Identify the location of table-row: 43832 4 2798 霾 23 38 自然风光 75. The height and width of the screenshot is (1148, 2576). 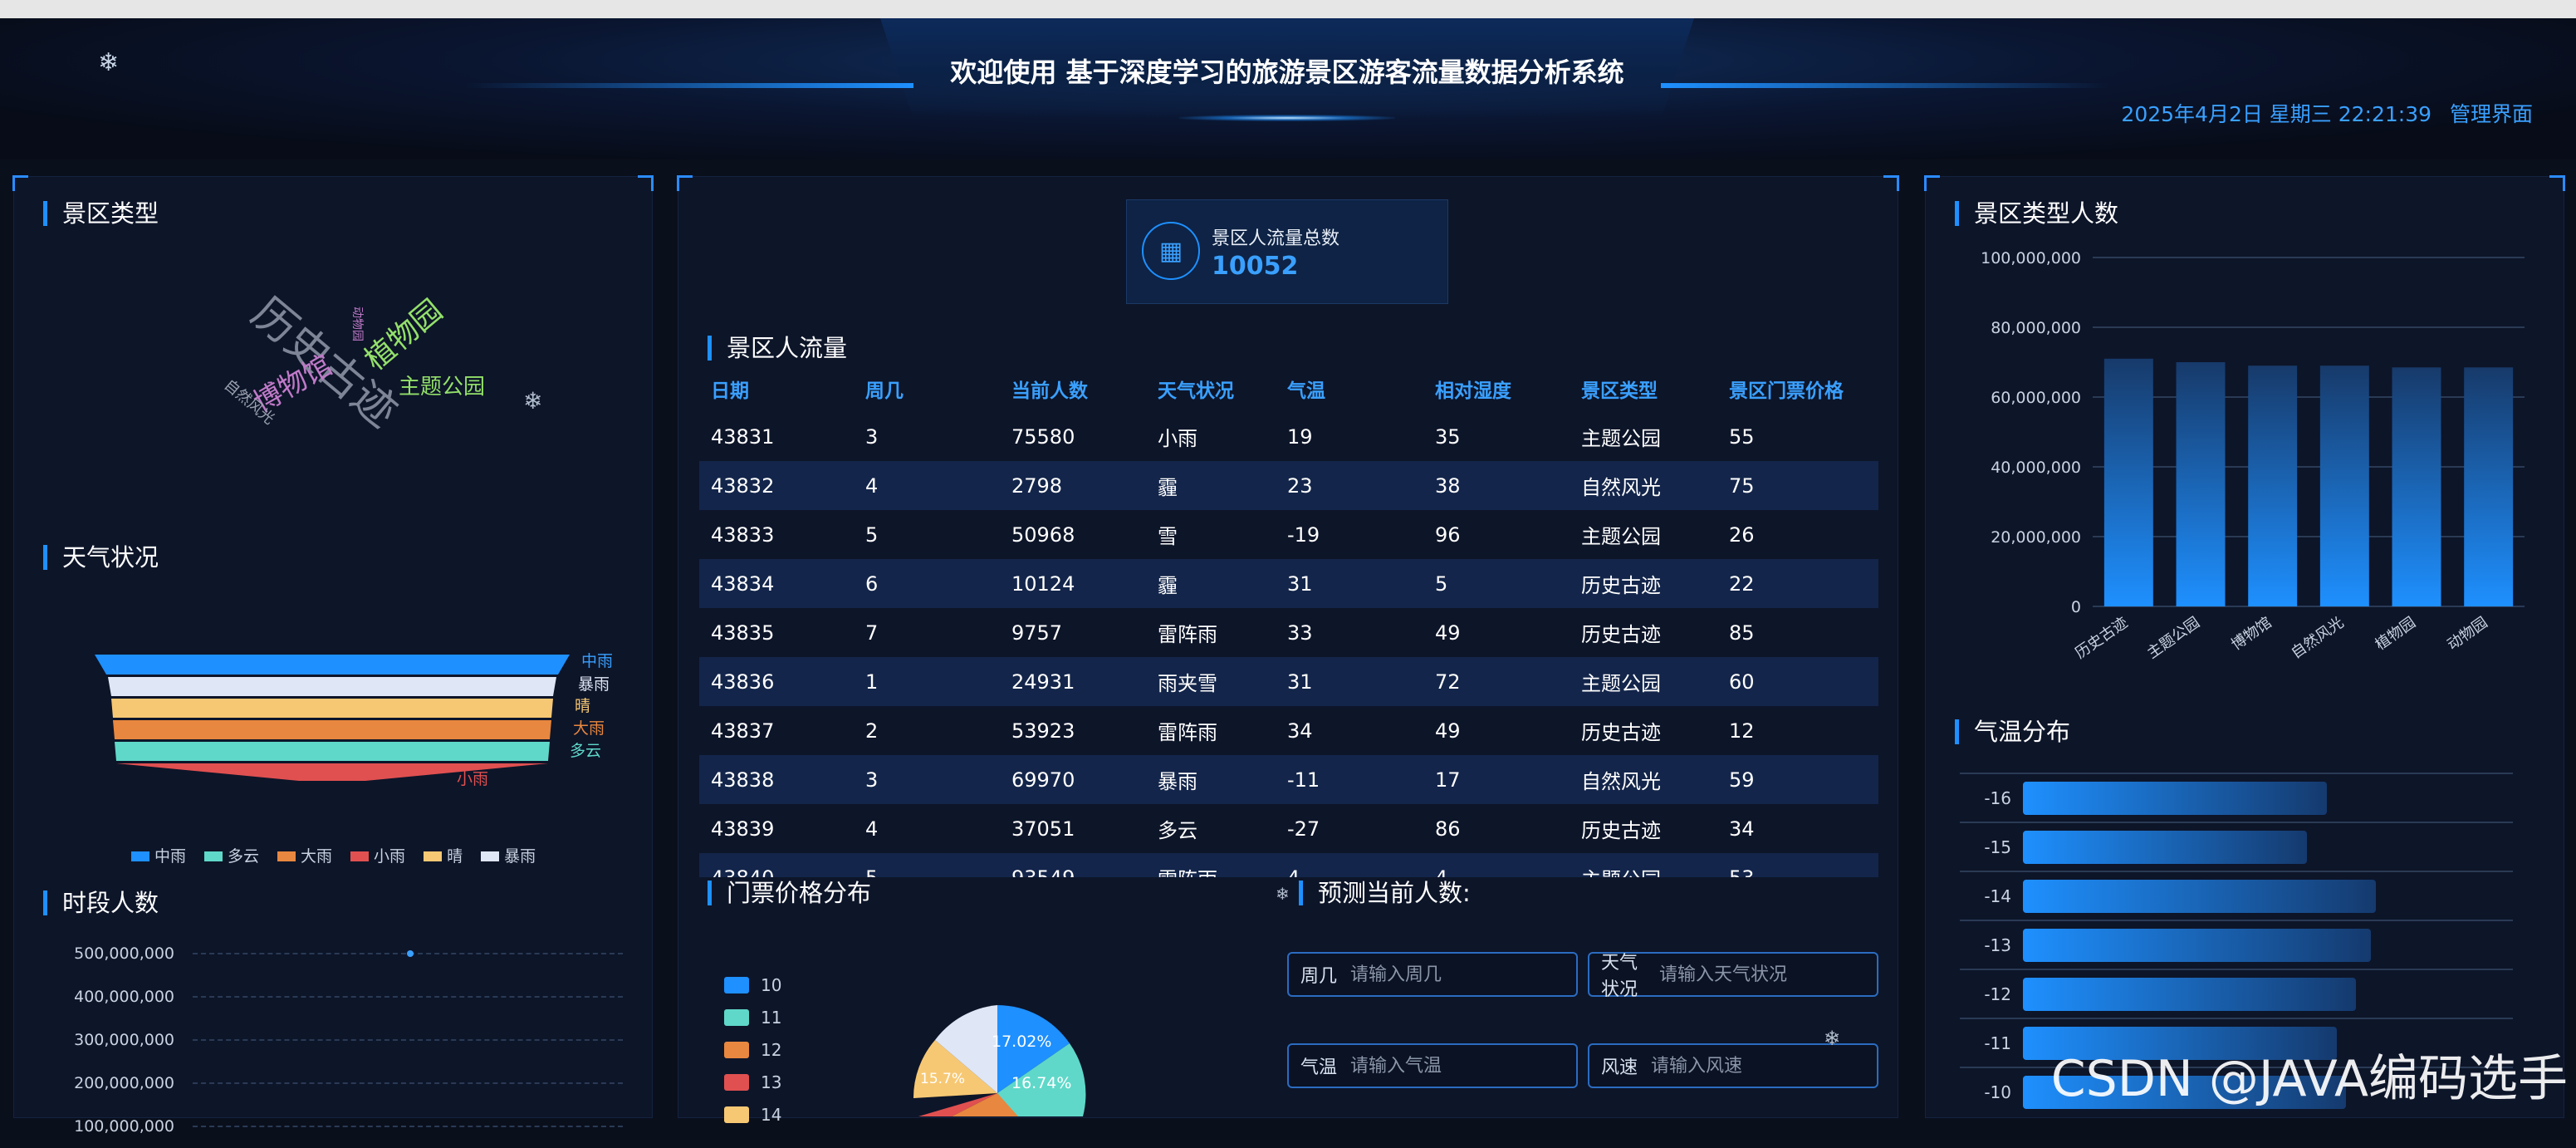
(1289, 486).